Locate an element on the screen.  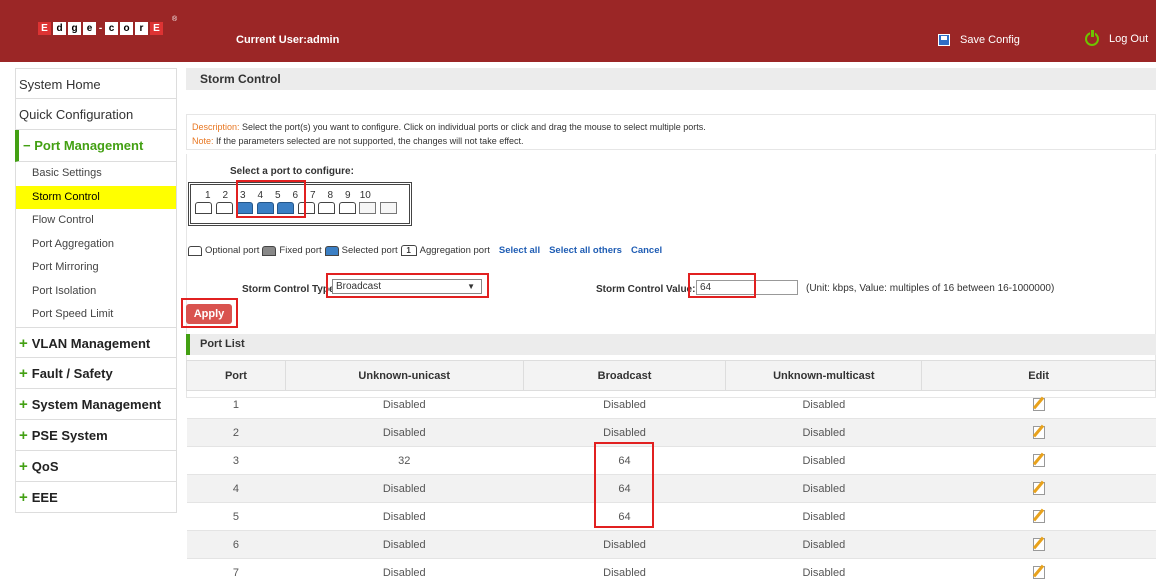
table-row: 1 Disabled Disabled Disabled is located at coordinates (671, 404).